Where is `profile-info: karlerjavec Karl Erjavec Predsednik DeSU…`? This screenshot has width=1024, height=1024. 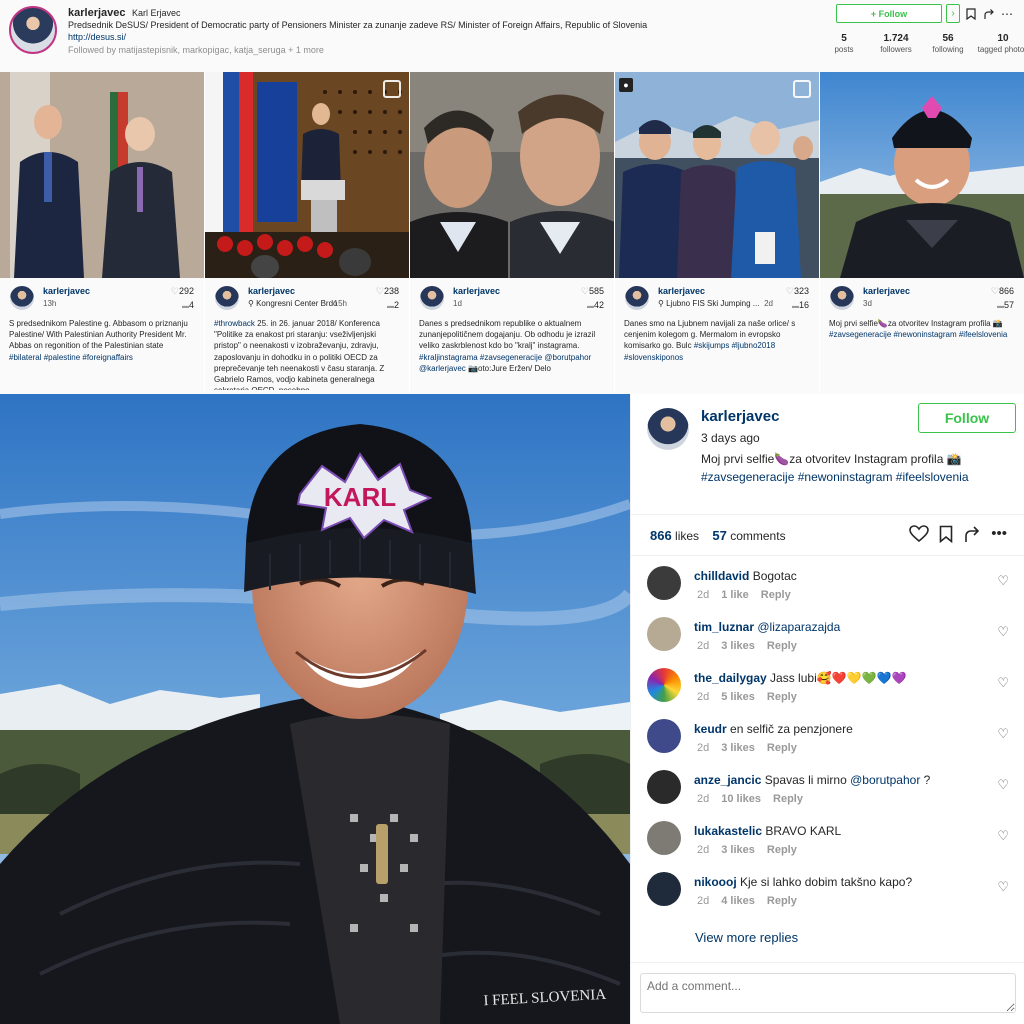 profile-info: karlerjavec Karl Erjavec Predsednik DeSU… is located at coordinates (418, 31).